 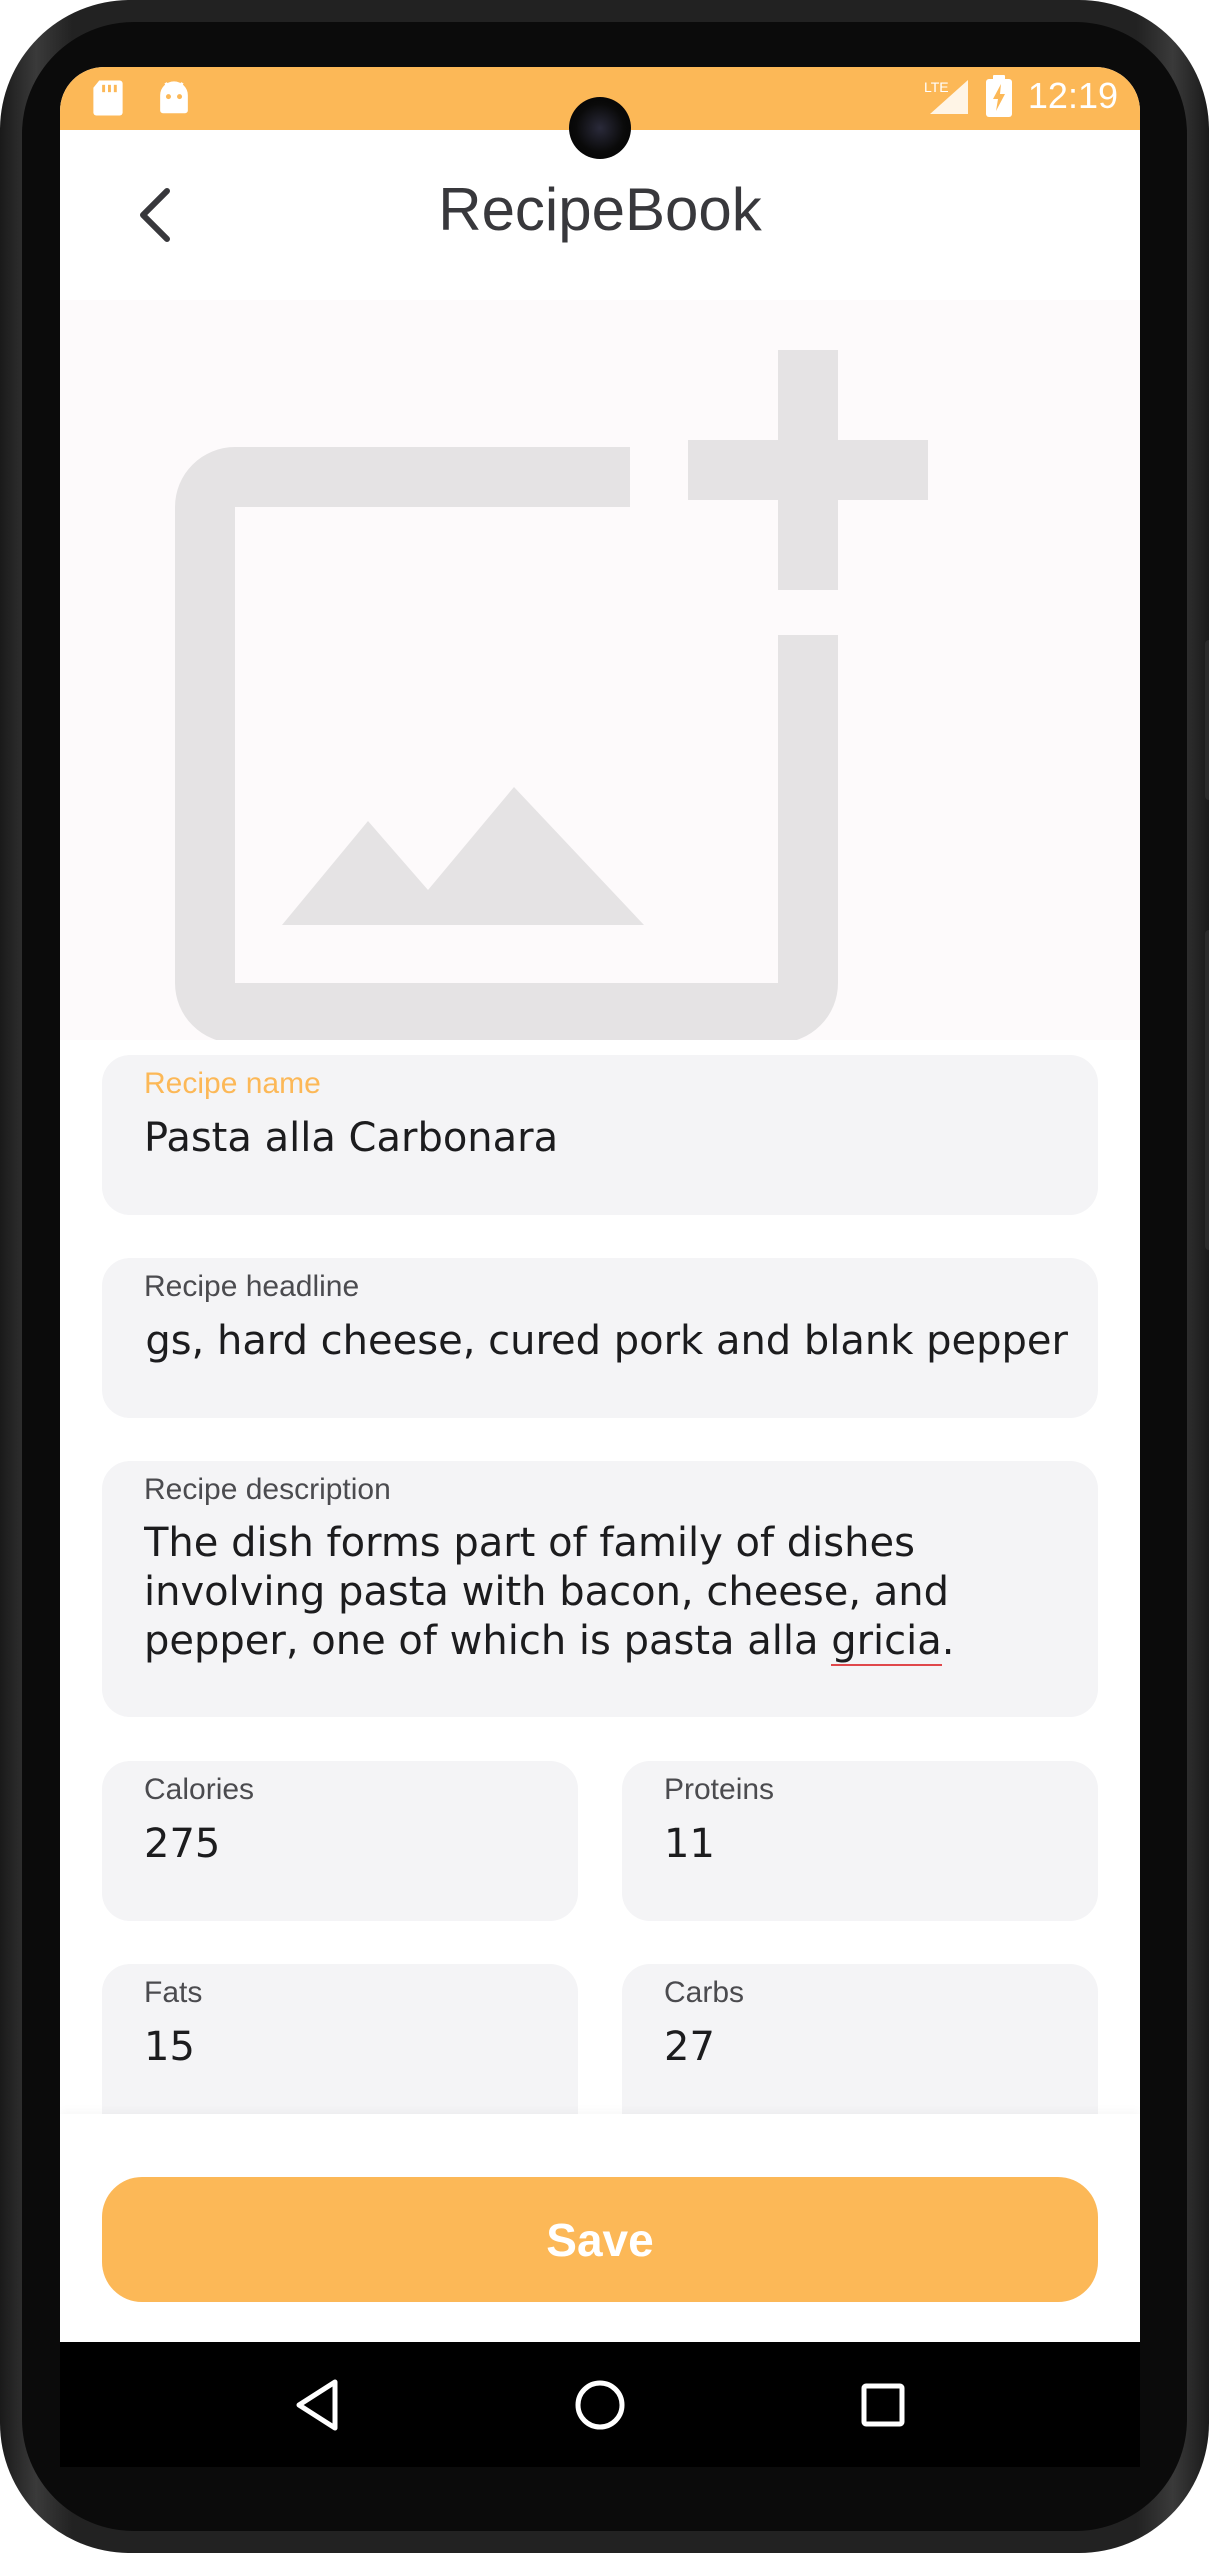 I want to click on proteins-field: Proteins 11, so click(x=860, y=1841).